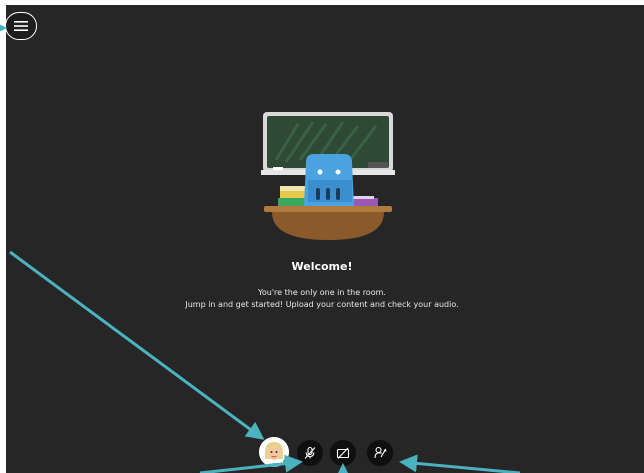  I want to click on share-content-icon, so click(380, 452).